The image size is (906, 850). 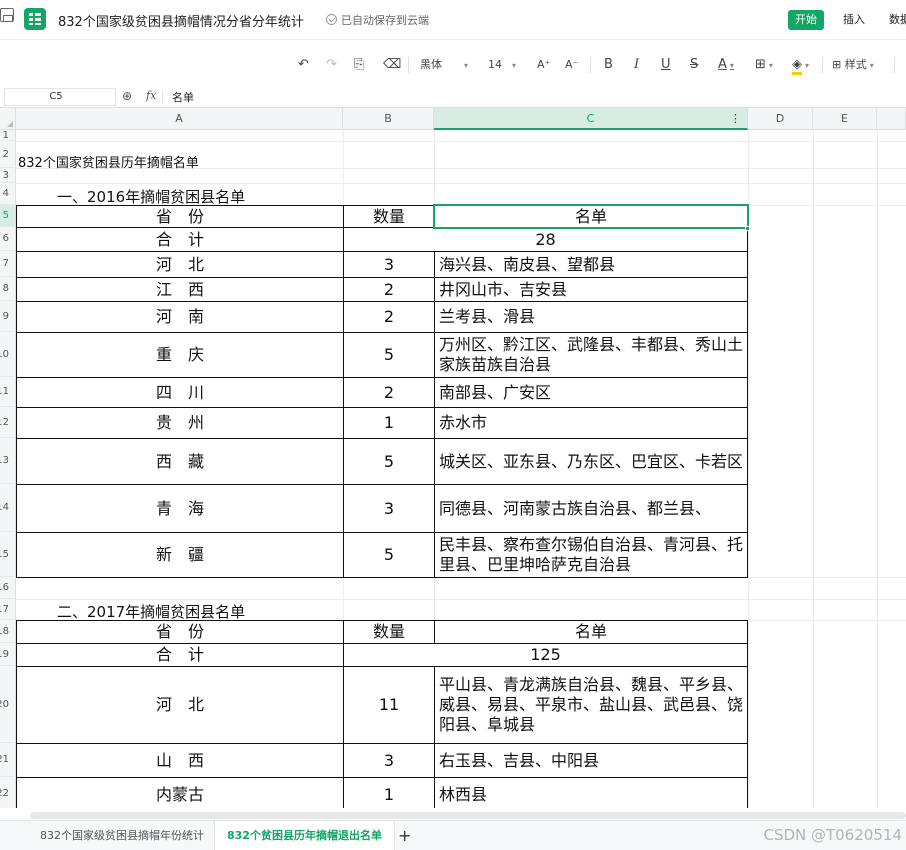 I want to click on list-cell: 城关区、亚东县、乃东区、巴宜区、卡若区, so click(x=591, y=461).